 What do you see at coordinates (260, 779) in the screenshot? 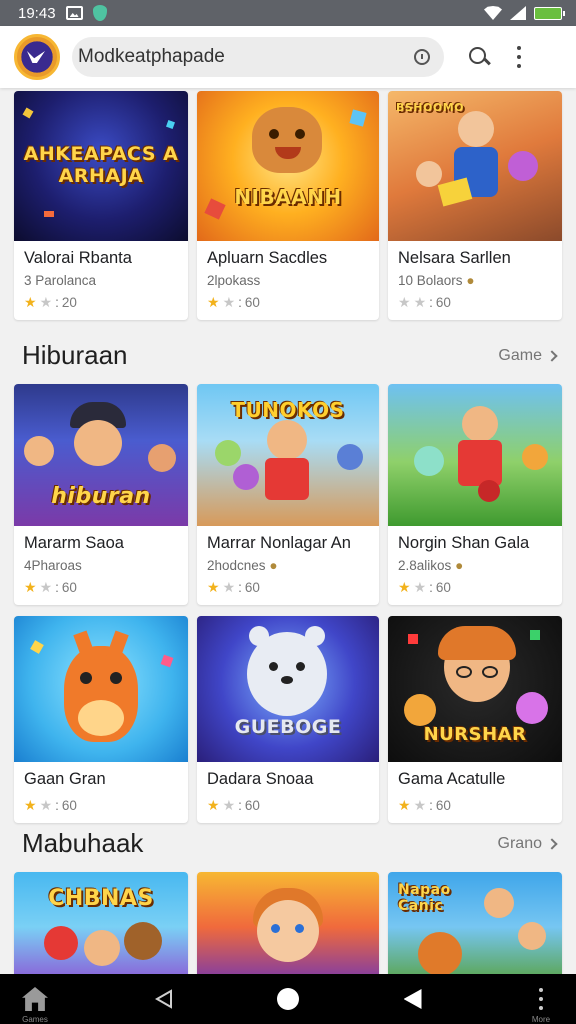
I see `game-title: Dadara Snoaa` at bounding box center [260, 779].